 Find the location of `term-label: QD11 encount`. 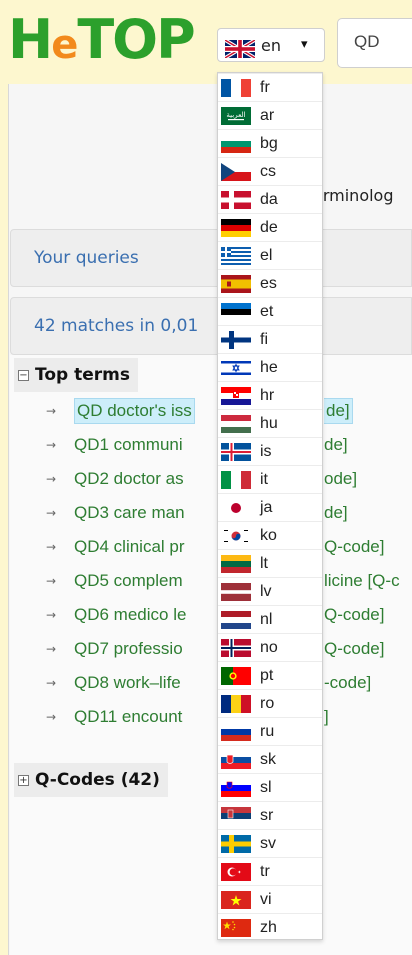

term-label: QD11 encount is located at coordinates (128, 717).